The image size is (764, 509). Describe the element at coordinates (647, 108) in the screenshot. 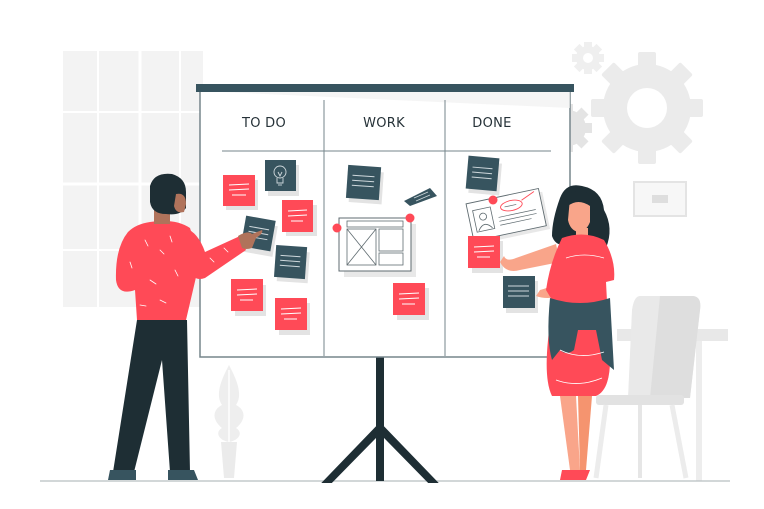

I see `gear-icon` at that location.